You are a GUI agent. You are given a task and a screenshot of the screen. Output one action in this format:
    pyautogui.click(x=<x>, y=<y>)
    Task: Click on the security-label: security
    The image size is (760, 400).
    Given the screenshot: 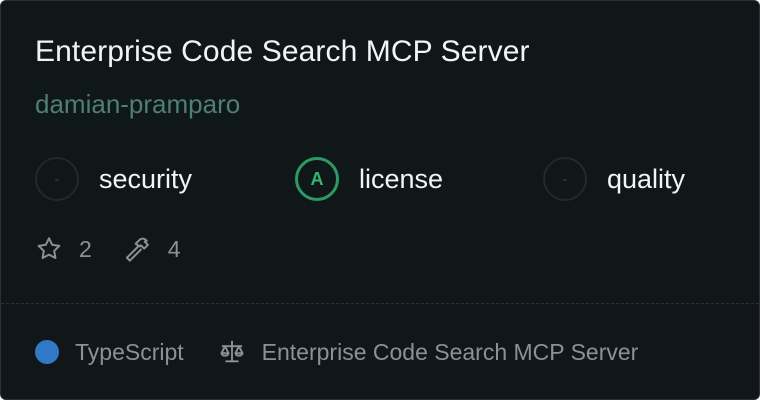 What is the action you would take?
    pyautogui.click(x=146, y=178)
    